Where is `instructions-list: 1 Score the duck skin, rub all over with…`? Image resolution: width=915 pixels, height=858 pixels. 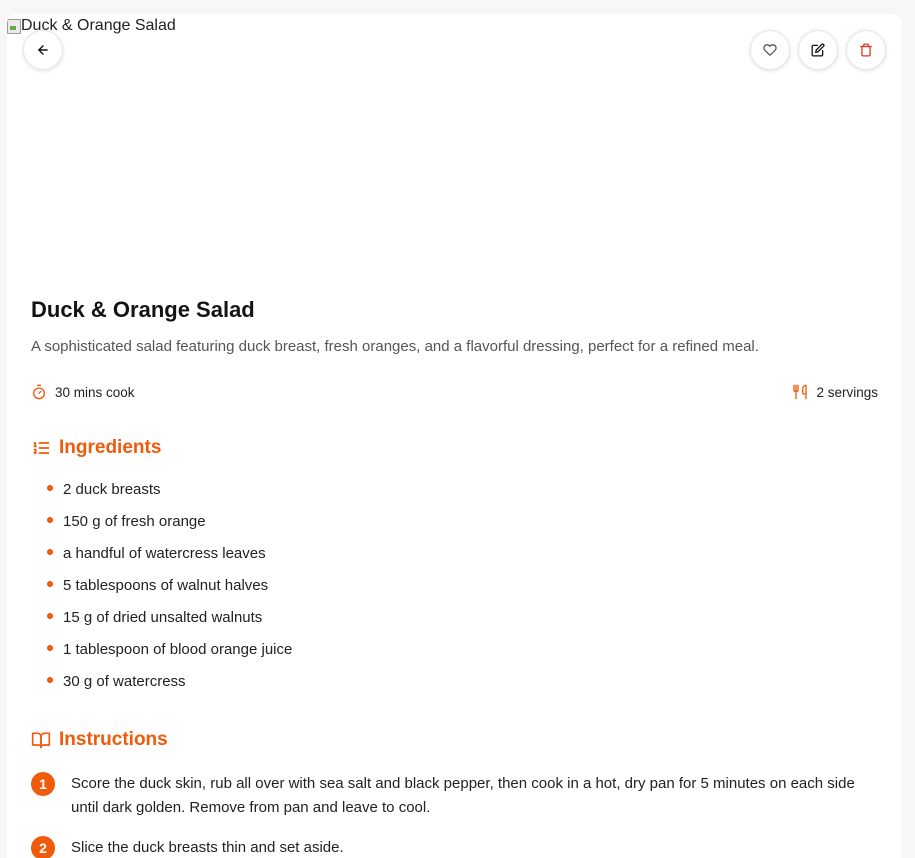 instructions-list: 1 Score the duck skin, rub all over with… is located at coordinates (446, 815).